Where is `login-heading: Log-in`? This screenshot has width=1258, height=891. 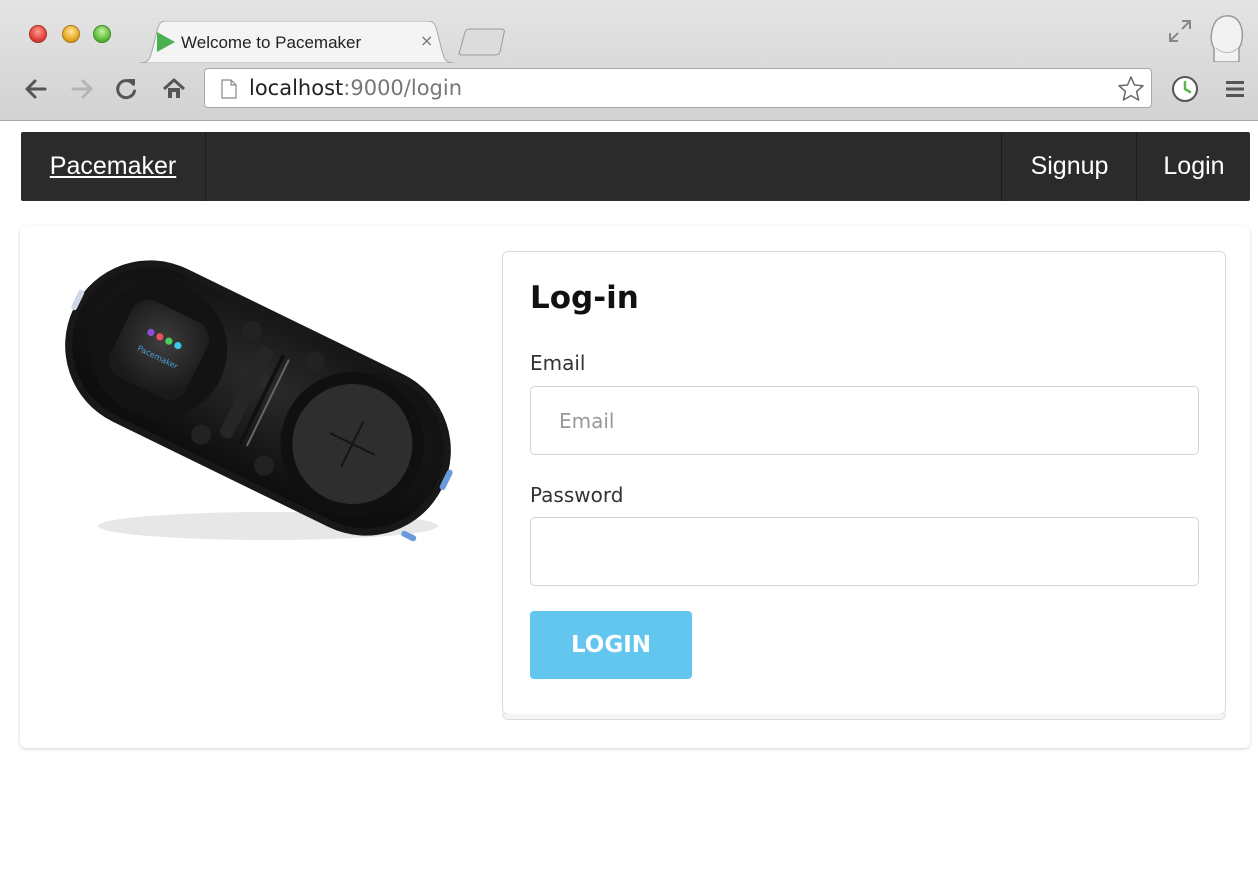 login-heading: Log-in is located at coordinates (584, 298).